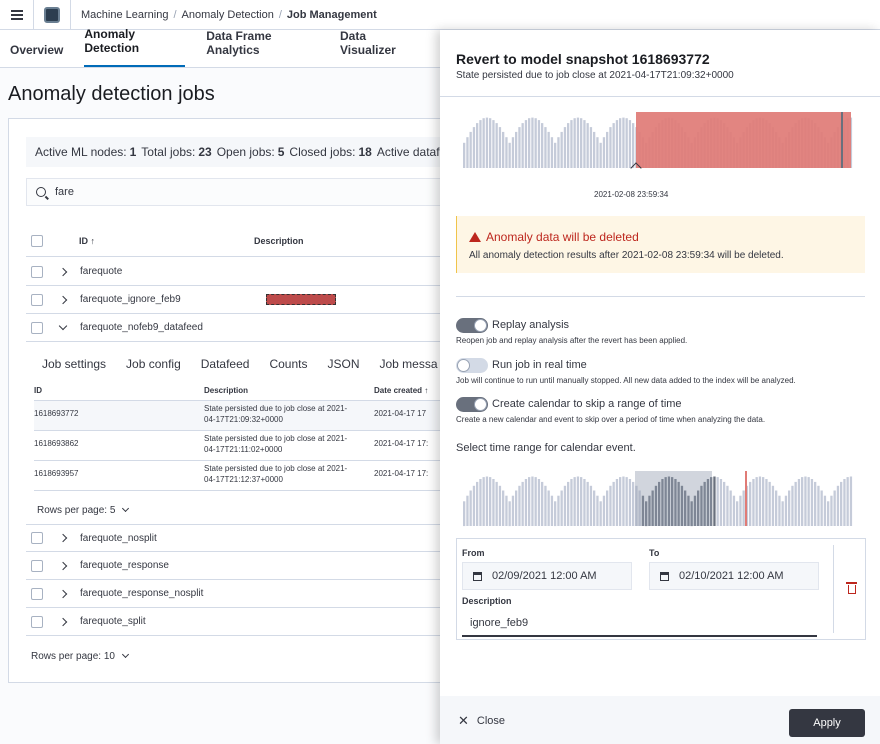 The width and height of the screenshot is (880, 744). I want to click on time-range-chart, so click(658, 499).